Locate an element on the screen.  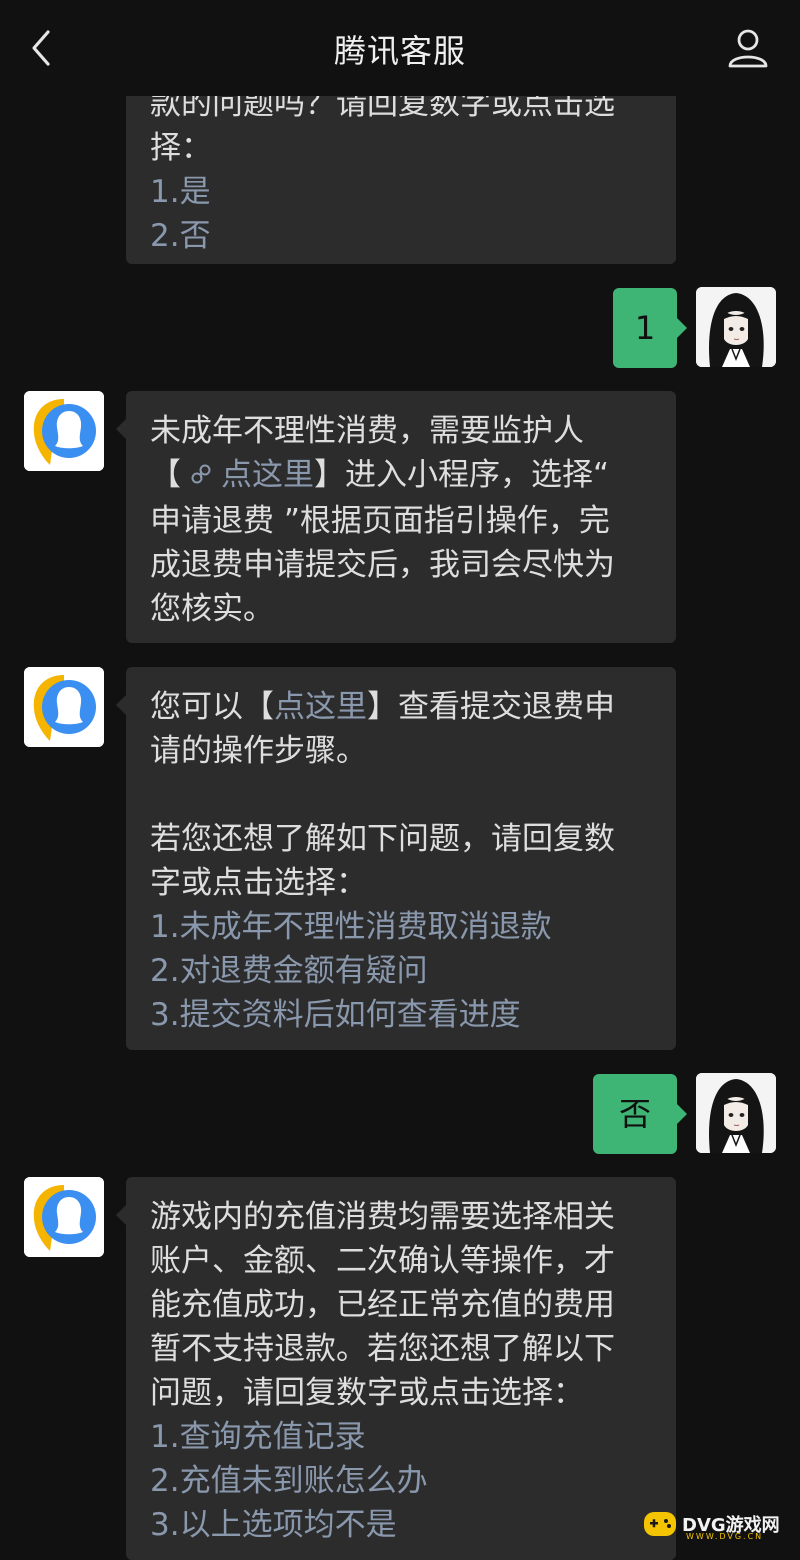
bracket: 【 is located at coordinates (165, 475).